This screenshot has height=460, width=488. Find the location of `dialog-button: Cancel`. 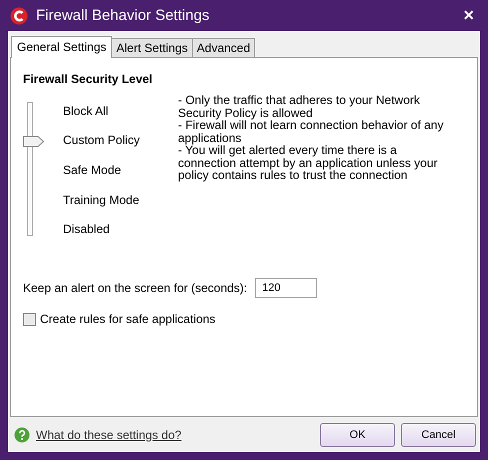

dialog-button: Cancel is located at coordinates (438, 434).